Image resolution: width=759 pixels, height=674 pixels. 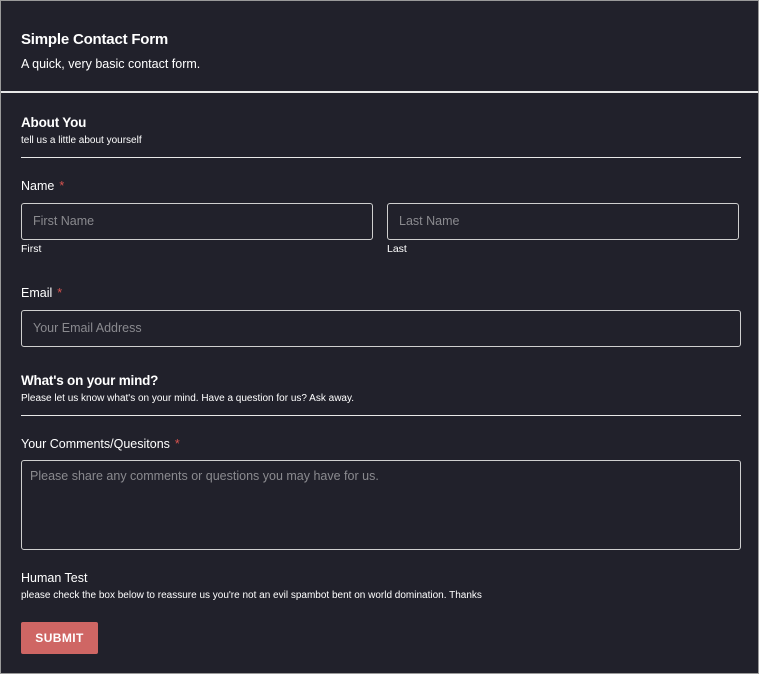 I want to click on name-label: Name *, so click(x=42, y=186).